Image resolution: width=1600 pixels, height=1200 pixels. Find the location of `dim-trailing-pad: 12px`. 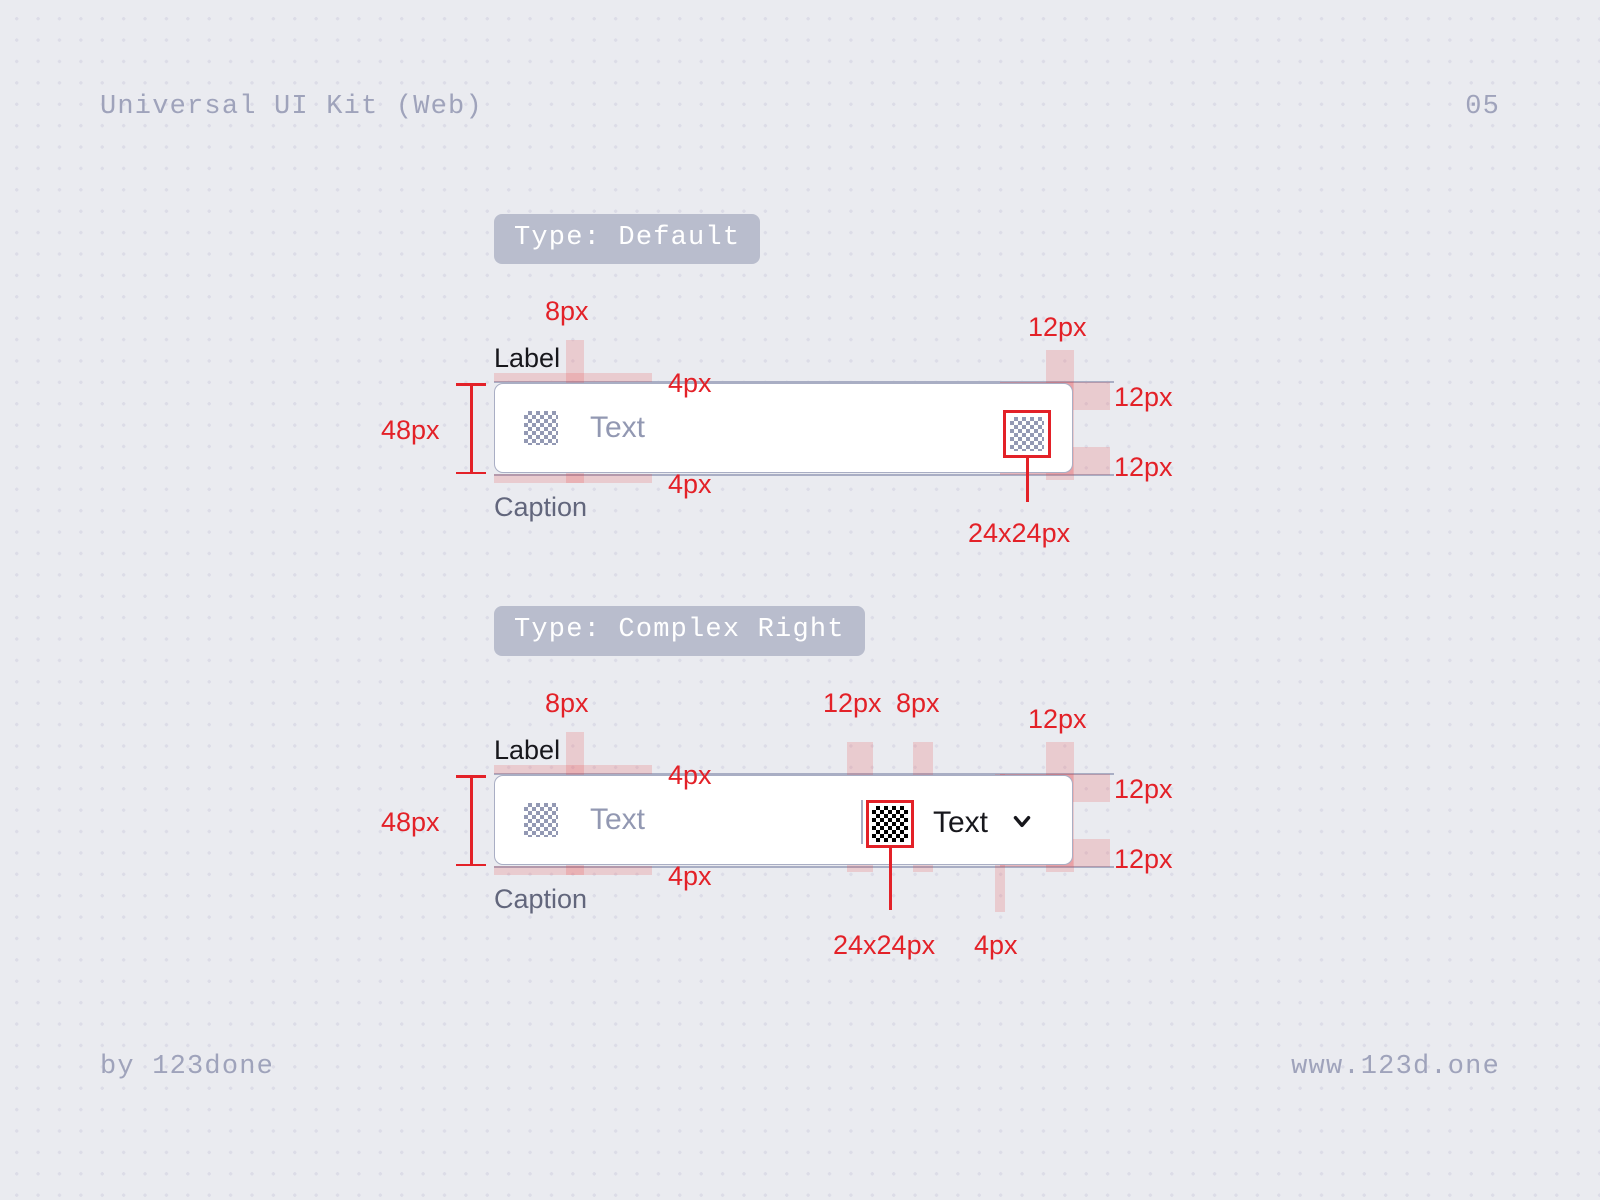

dim-trailing-pad: 12px is located at coordinates (1057, 719).